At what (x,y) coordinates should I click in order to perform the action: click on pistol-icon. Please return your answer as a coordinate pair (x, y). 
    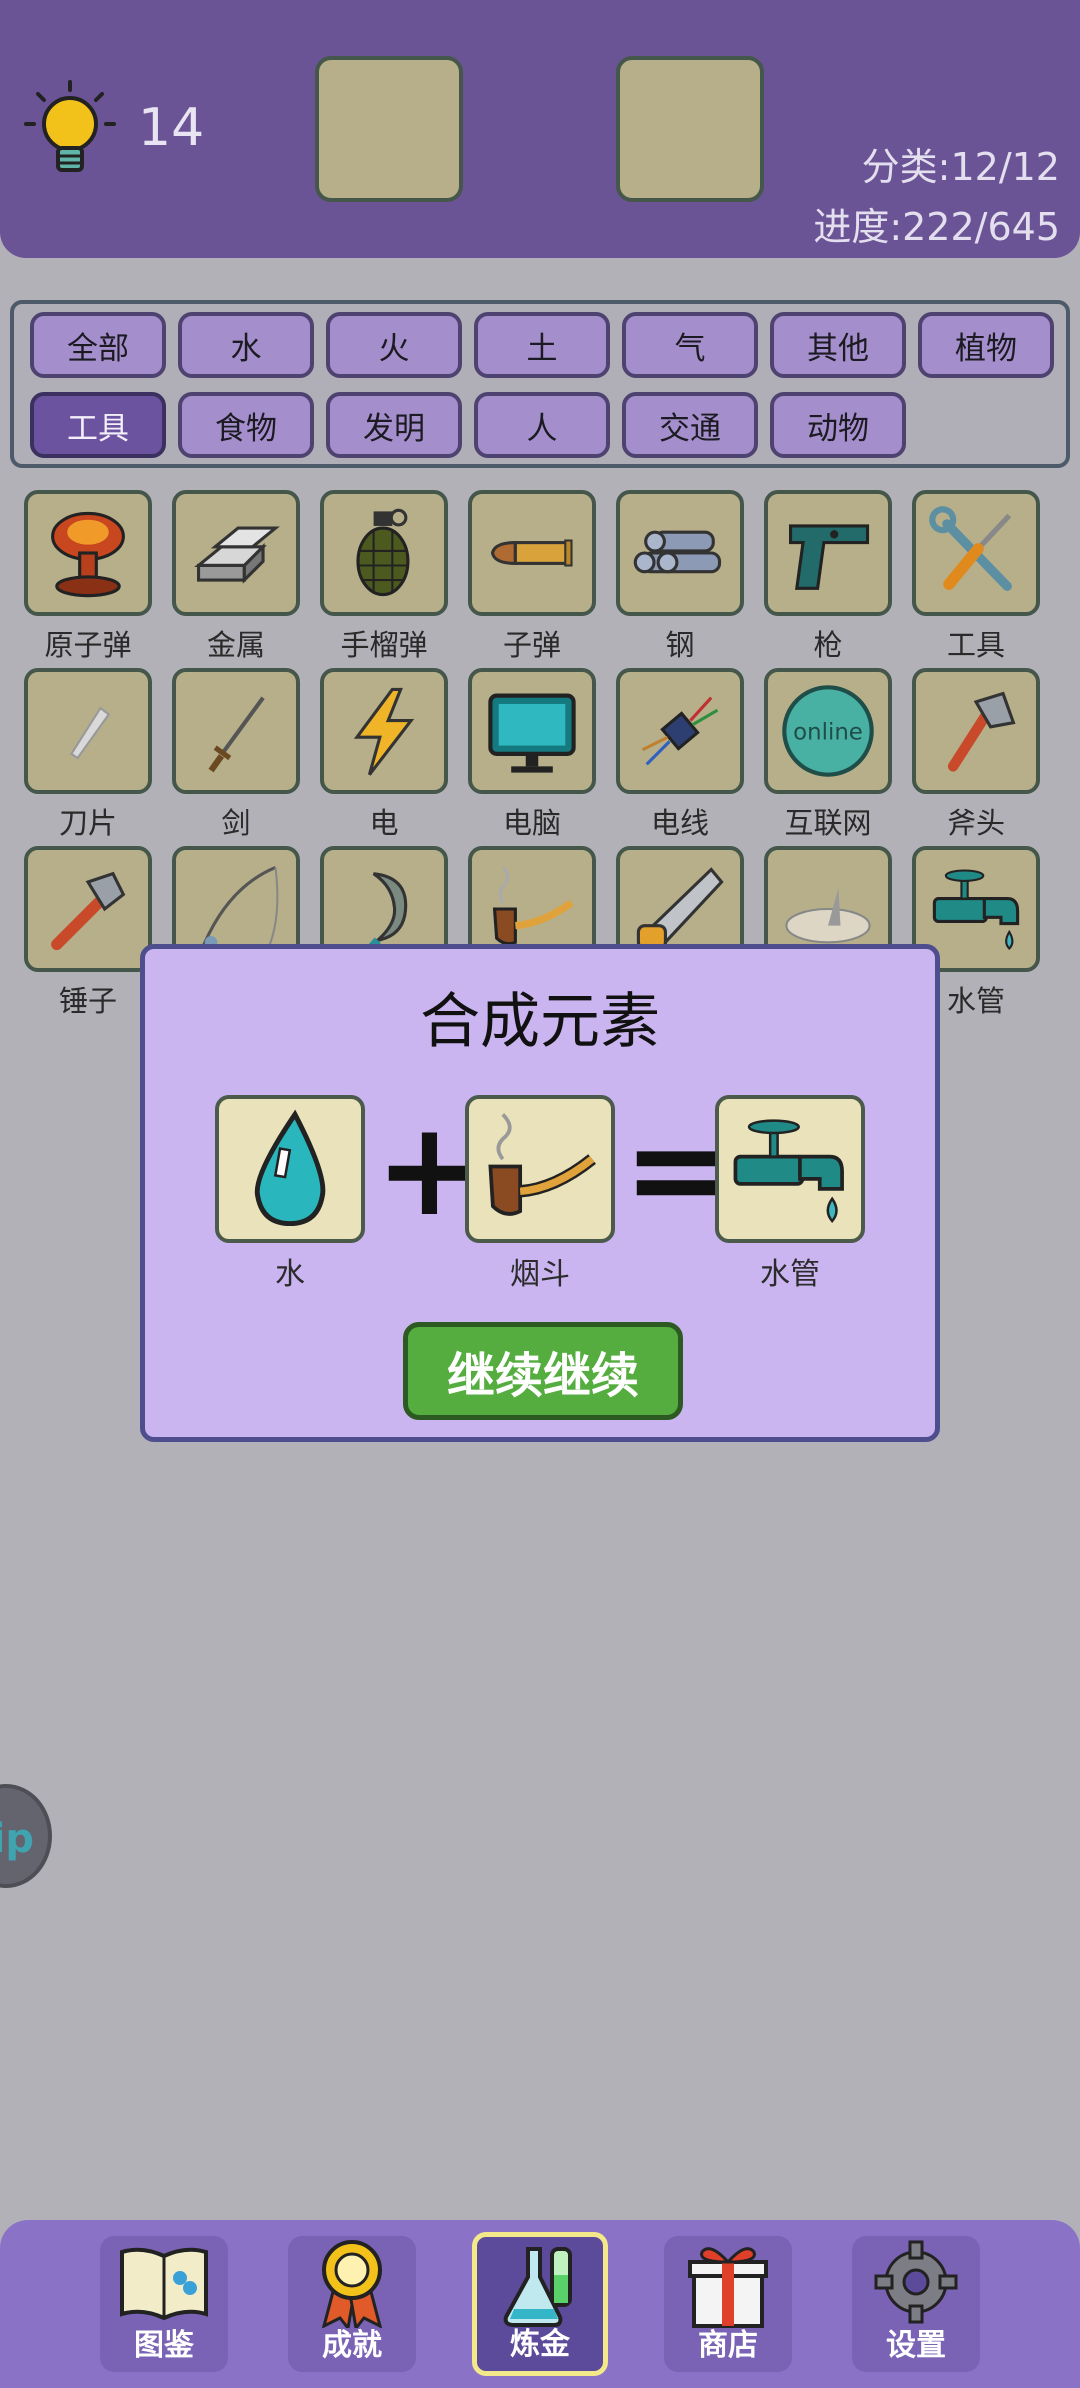
    Looking at the image, I should click on (829, 557).